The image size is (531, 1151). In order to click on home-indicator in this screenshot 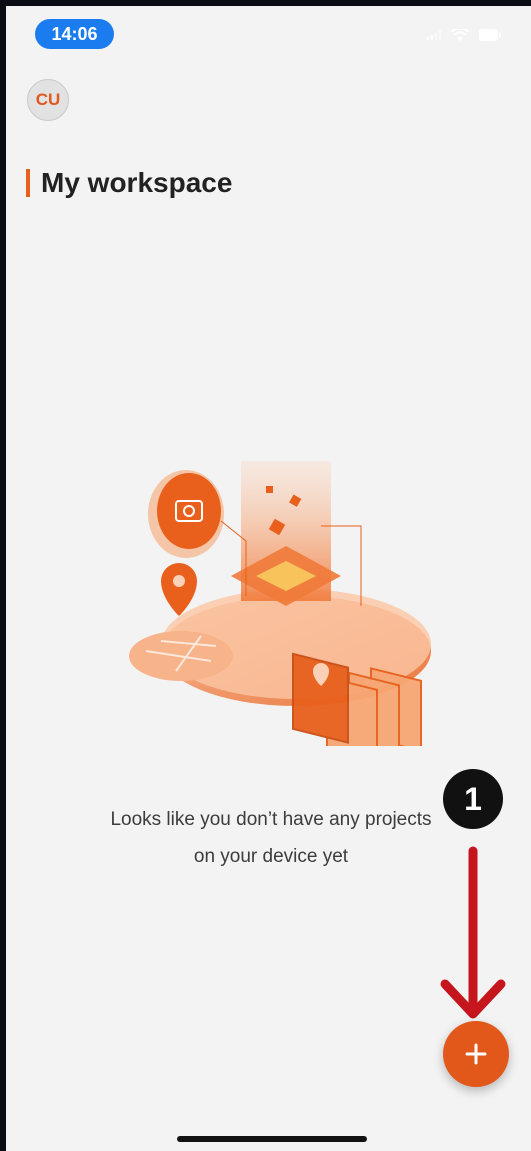, I will do `click(272, 1139)`.